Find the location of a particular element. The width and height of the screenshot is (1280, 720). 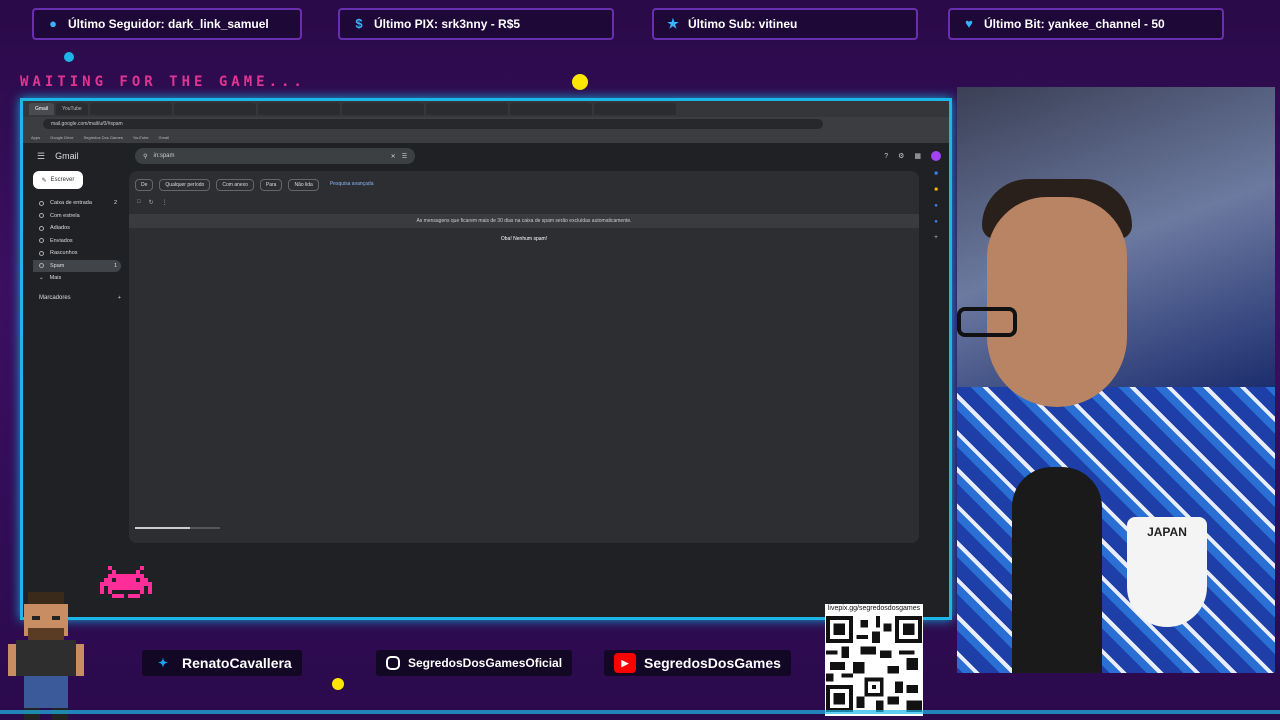

browser-tab: Gmail is located at coordinates (42, 109).